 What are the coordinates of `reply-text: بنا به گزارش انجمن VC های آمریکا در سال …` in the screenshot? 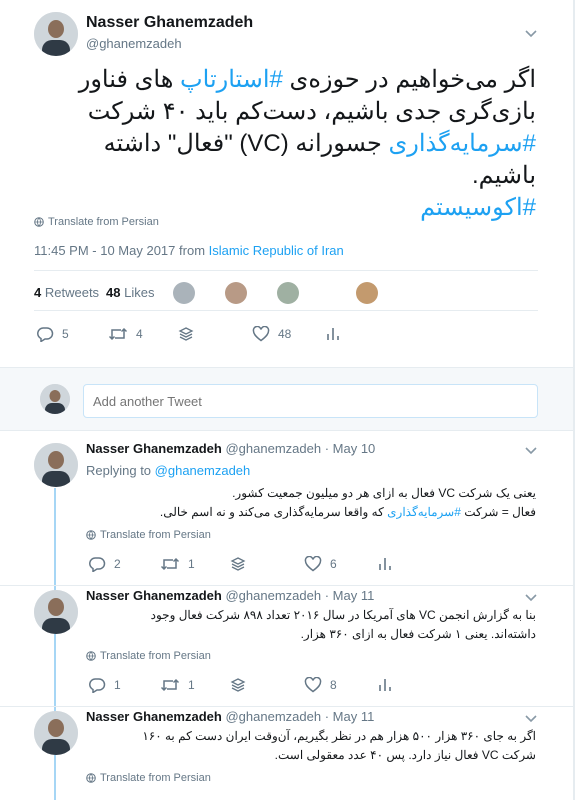 It's located at (311, 625).